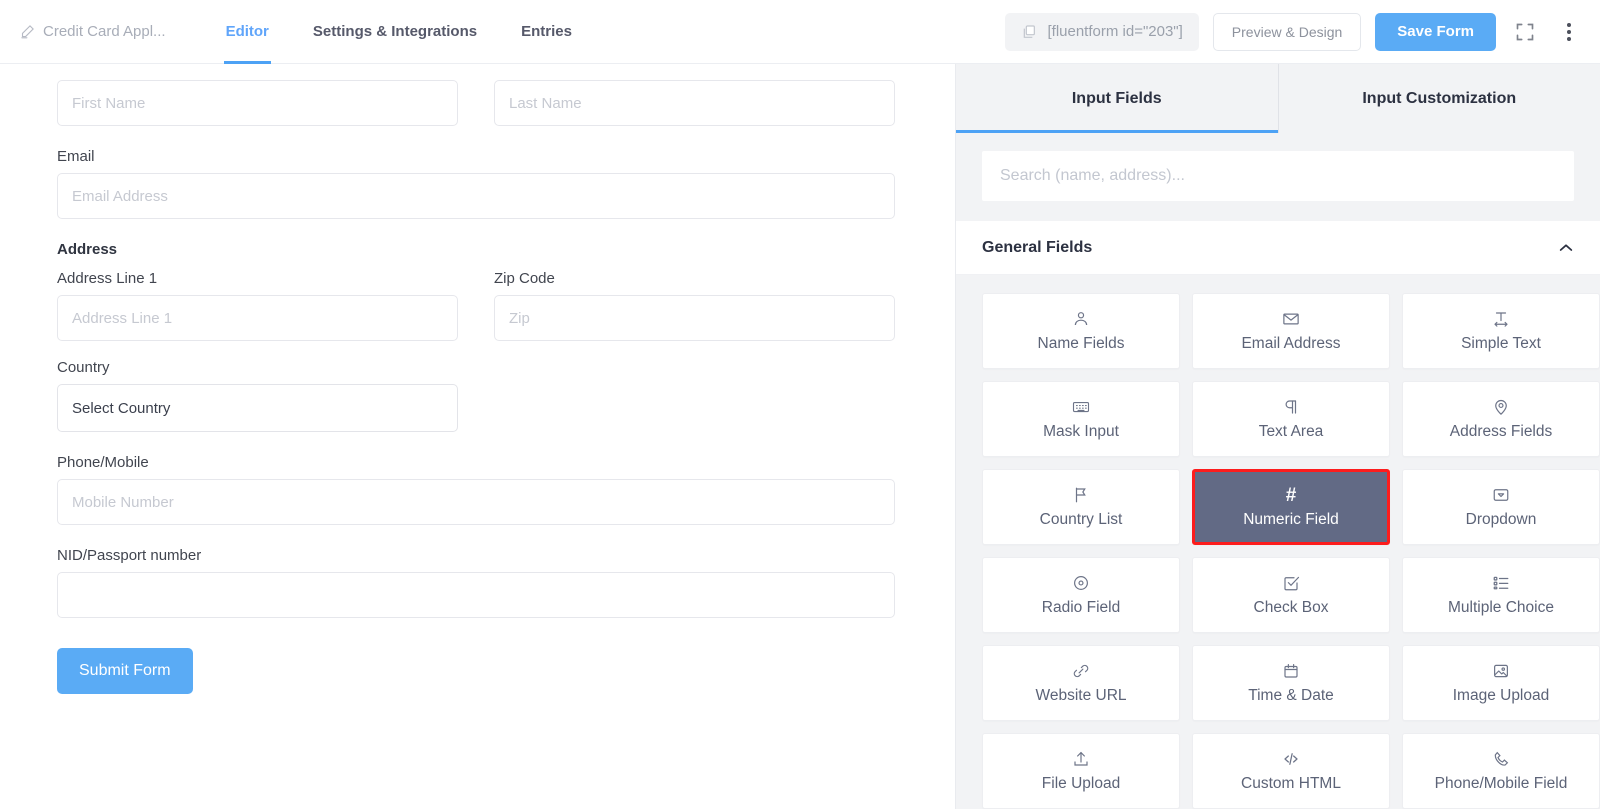 The height and width of the screenshot is (809, 1600). I want to click on field-card-label: Image Upload, so click(1501, 695).